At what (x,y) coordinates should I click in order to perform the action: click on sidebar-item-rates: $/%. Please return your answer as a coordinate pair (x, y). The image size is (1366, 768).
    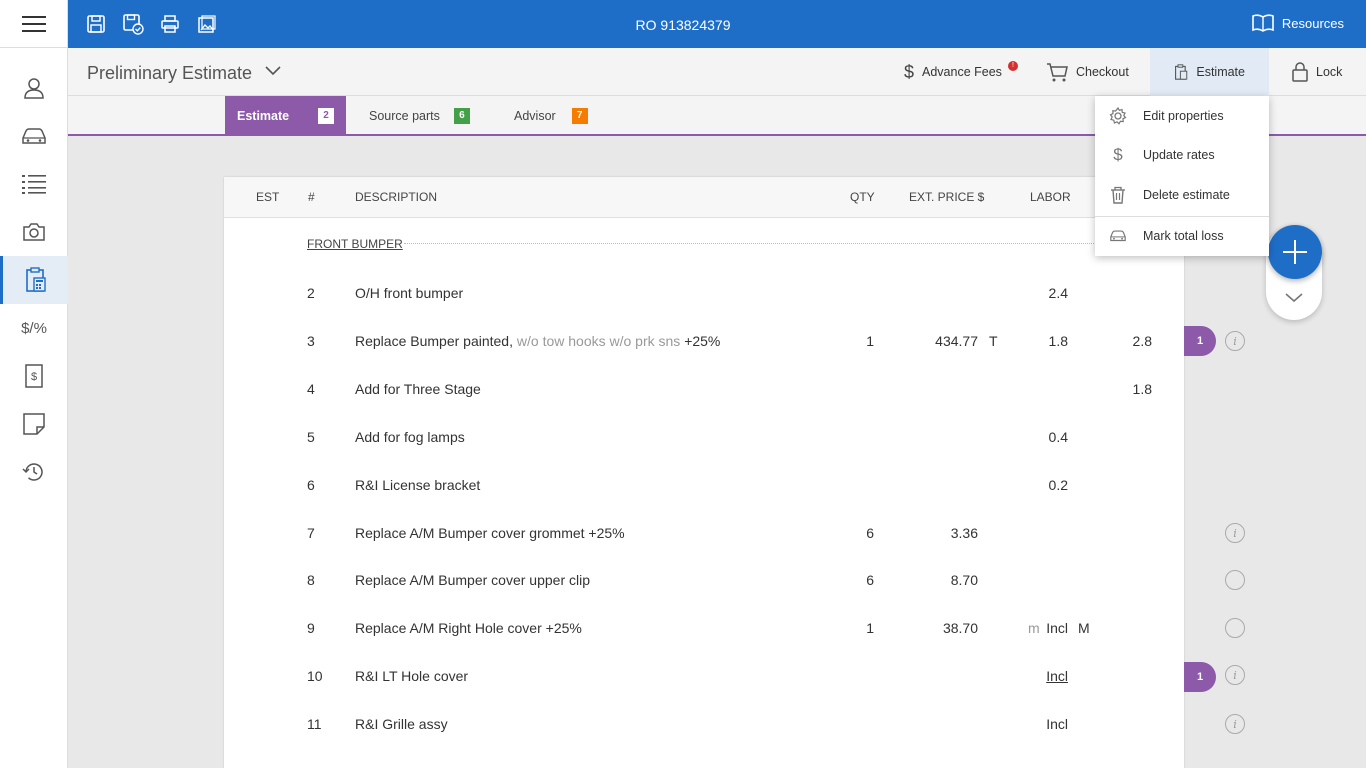
    Looking at the image, I should click on (34, 328).